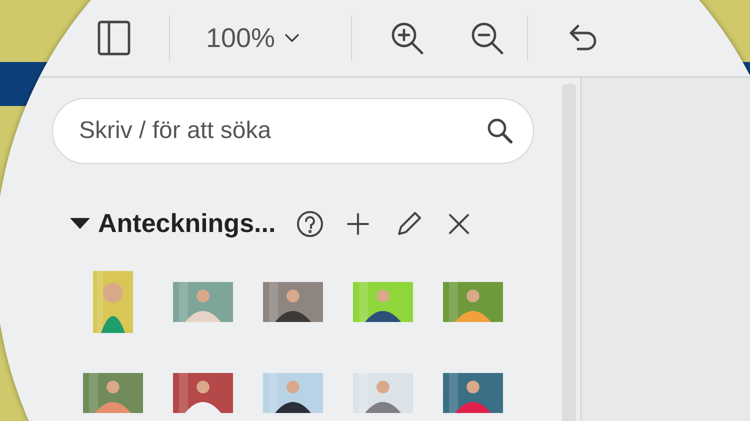 This screenshot has height=421, width=750. I want to click on help-button, so click(310, 224).